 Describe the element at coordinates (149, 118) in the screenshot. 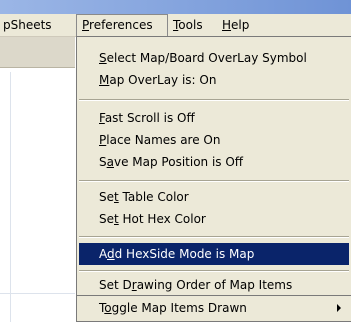

I see `menu-item-label: ast Scroll is Off` at that location.